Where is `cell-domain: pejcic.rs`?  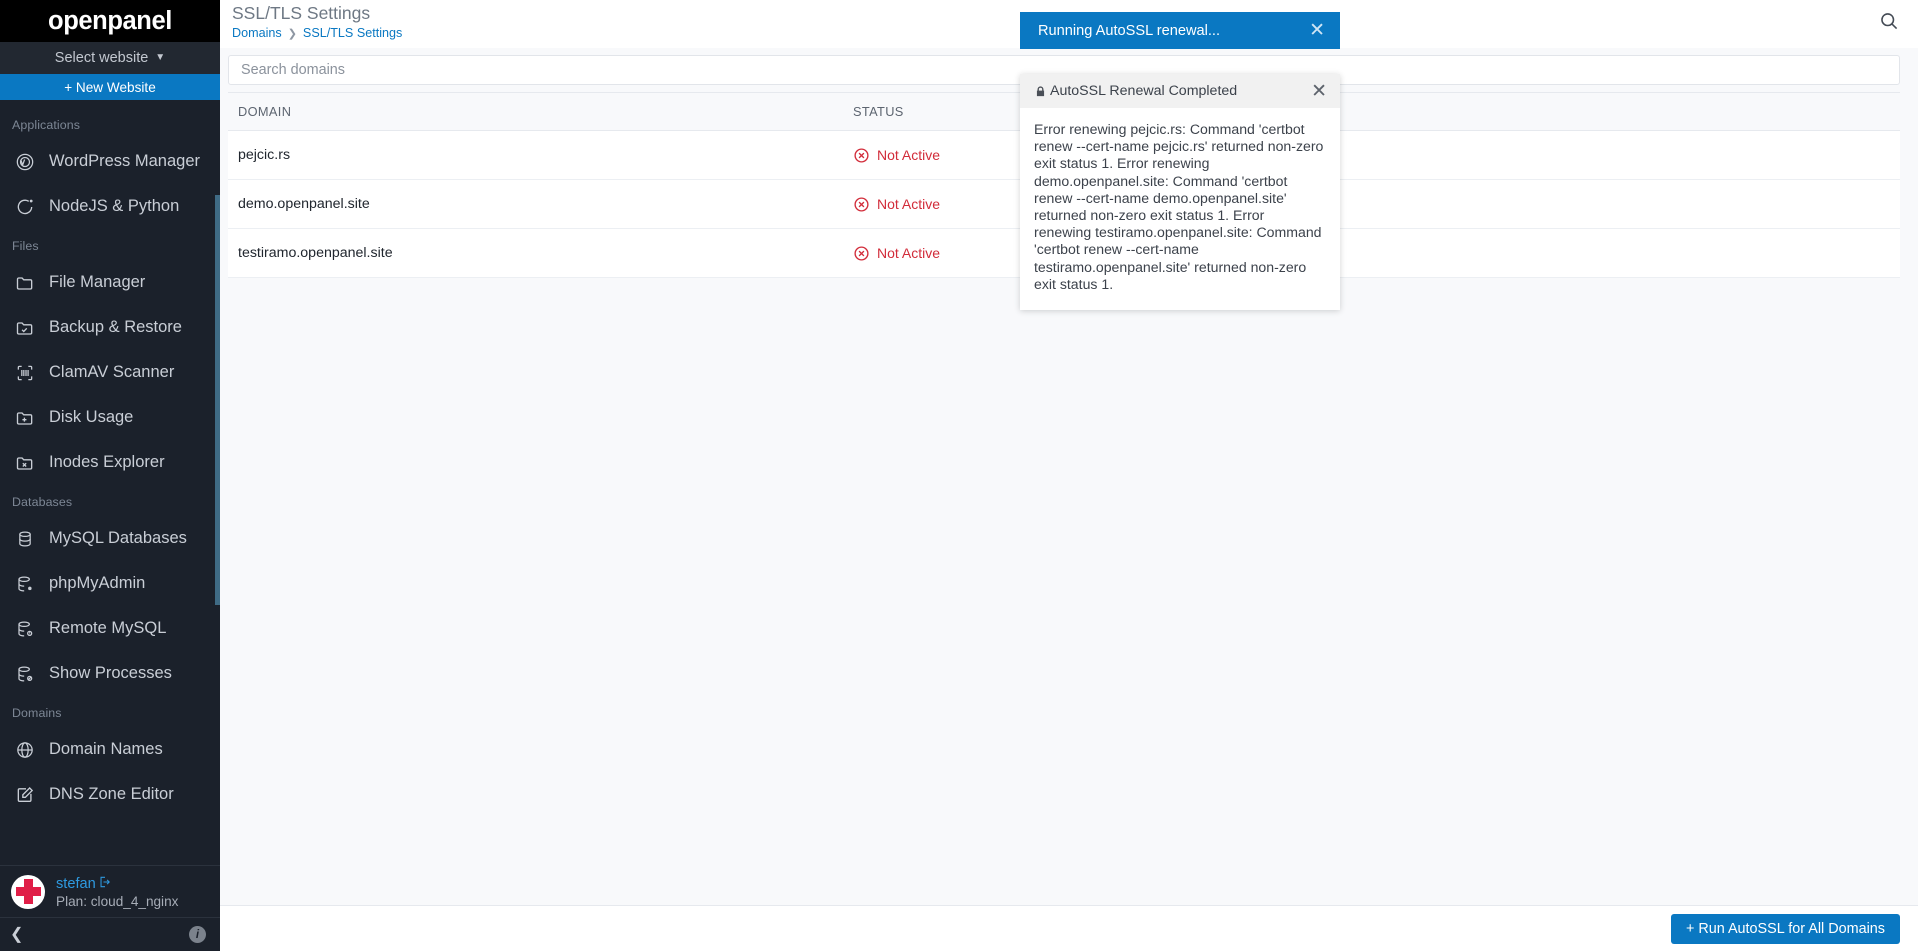
cell-domain: pejcic.rs is located at coordinates (535, 155).